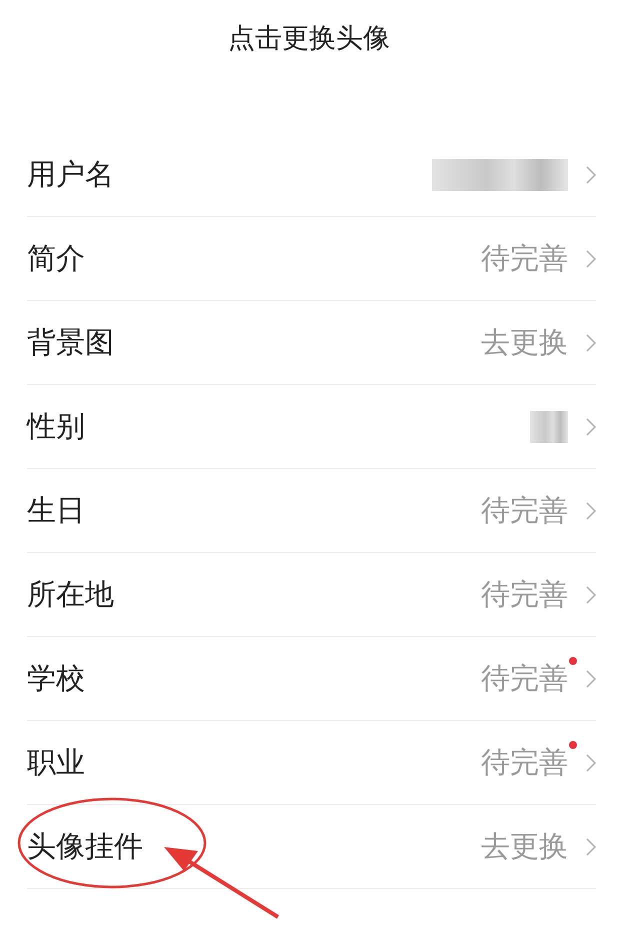 The height and width of the screenshot is (934, 618). What do you see at coordinates (56, 678) in the screenshot?
I see `field-label: 学校` at bounding box center [56, 678].